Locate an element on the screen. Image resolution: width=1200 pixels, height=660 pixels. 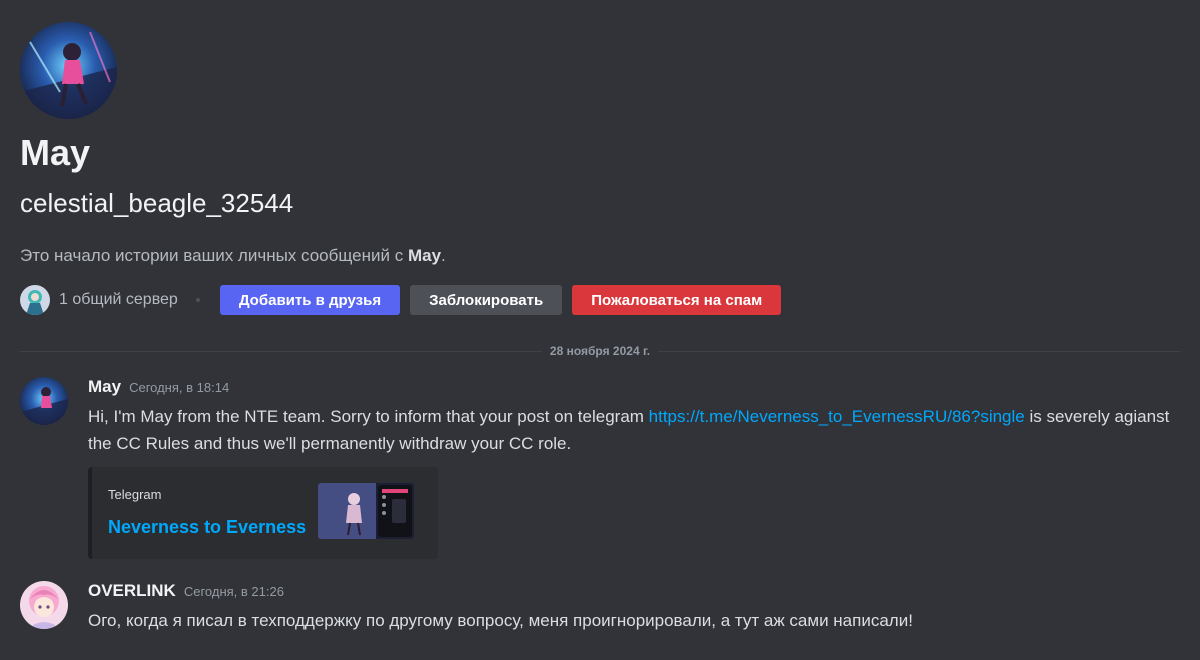
date-divider: 28 ноября 2024 г. is located at coordinates (600, 351).